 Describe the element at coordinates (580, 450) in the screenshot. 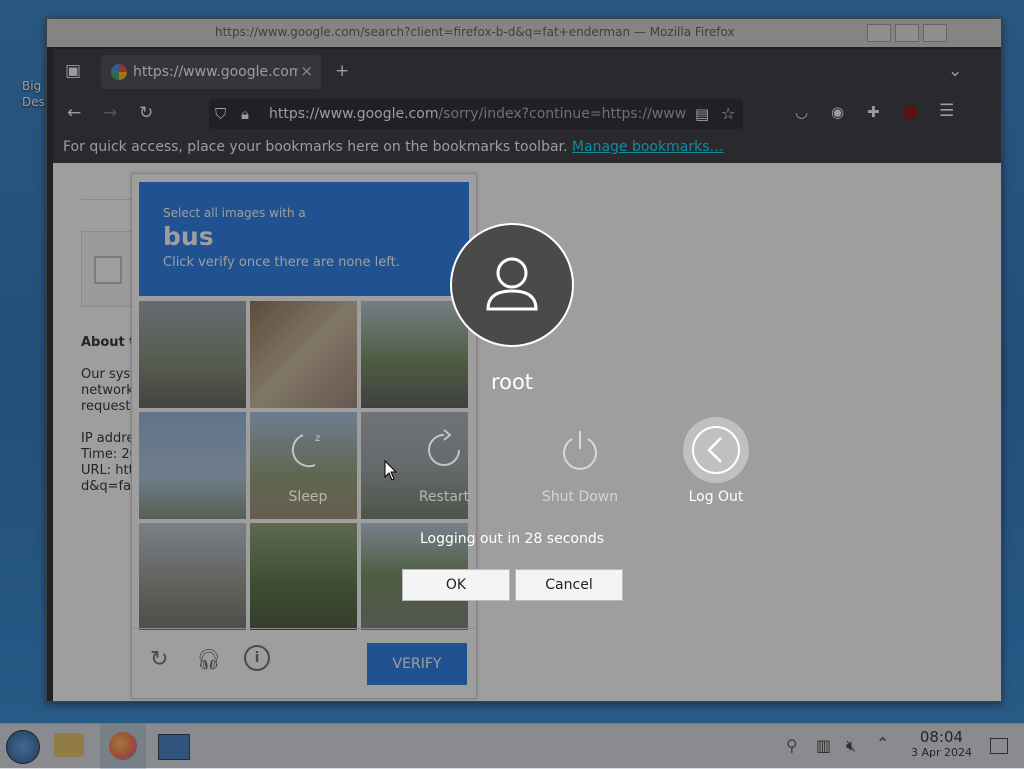

I see `power-icon` at that location.